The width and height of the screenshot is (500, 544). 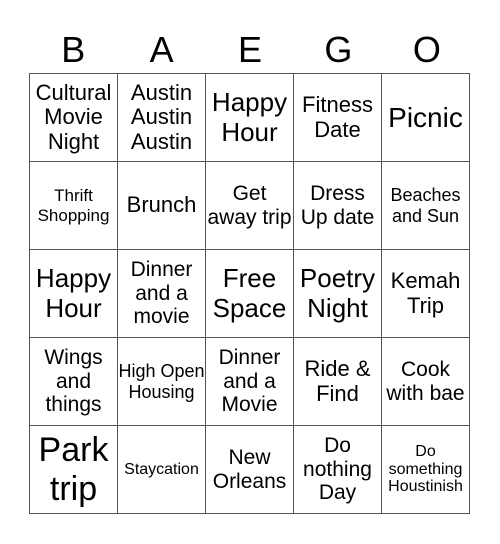 I want to click on bingo-cell: Kemah Trip, so click(x=425, y=293).